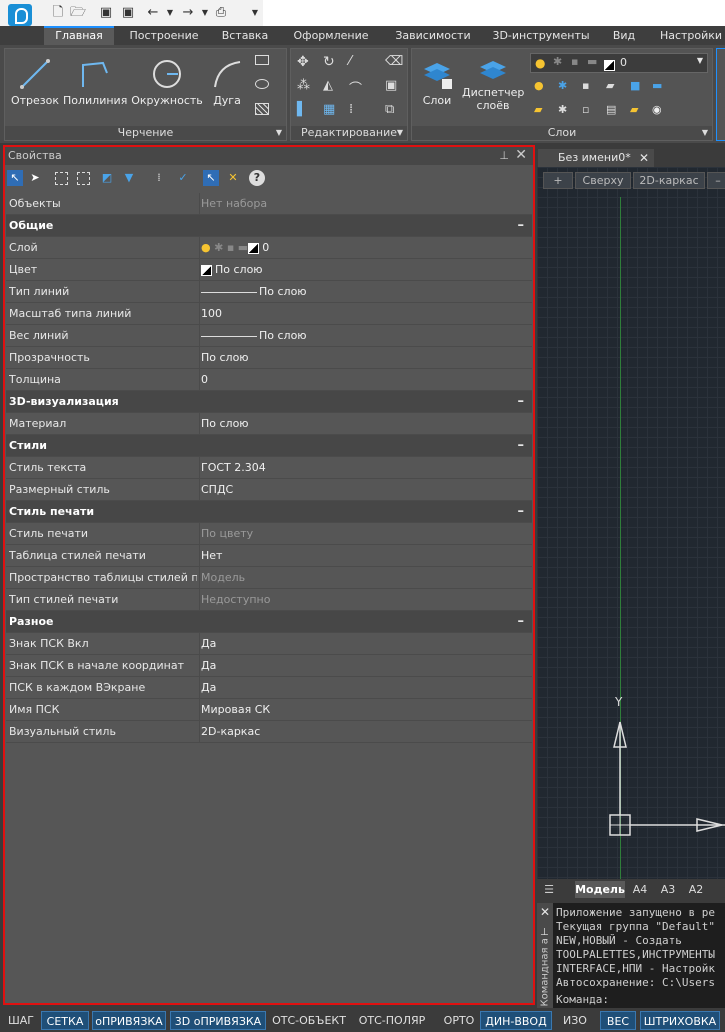  I want to click on select-objects-icon: ➤, so click(35, 178).